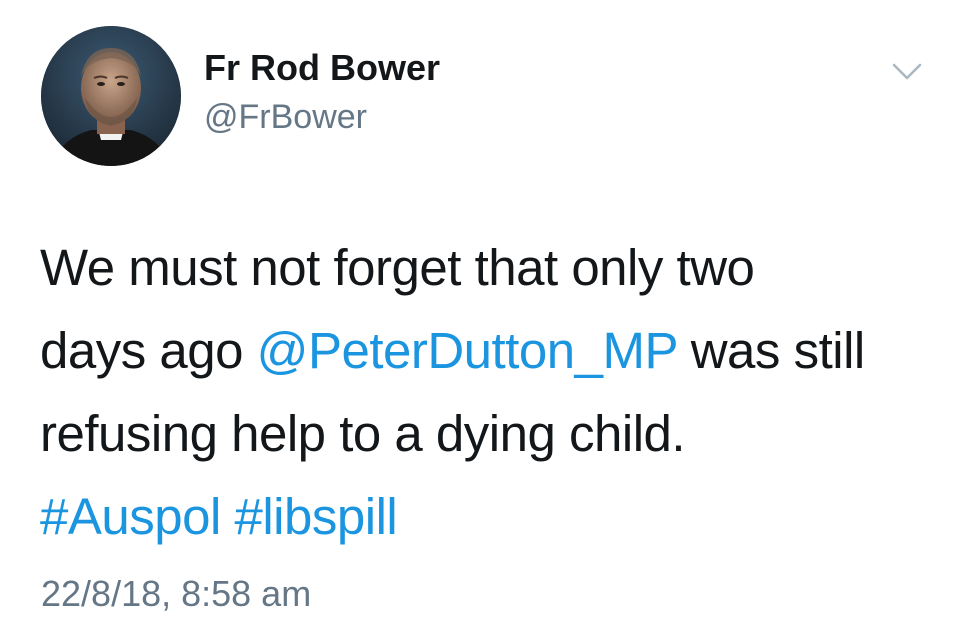 This screenshot has height=634, width=960. What do you see at coordinates (397, 267) in the screenshot?
I see `tweet-text-segment: We must not forget that only two` at bounding box center [397, 267].